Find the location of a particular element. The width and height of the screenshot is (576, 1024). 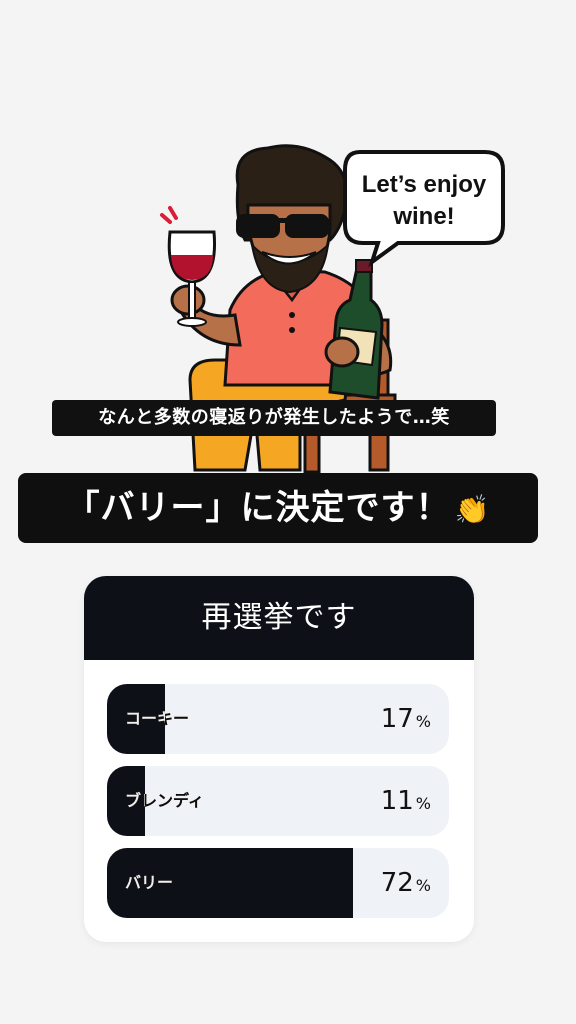

svg-text: Let’s enjoy is located at coordinates (424, 184).